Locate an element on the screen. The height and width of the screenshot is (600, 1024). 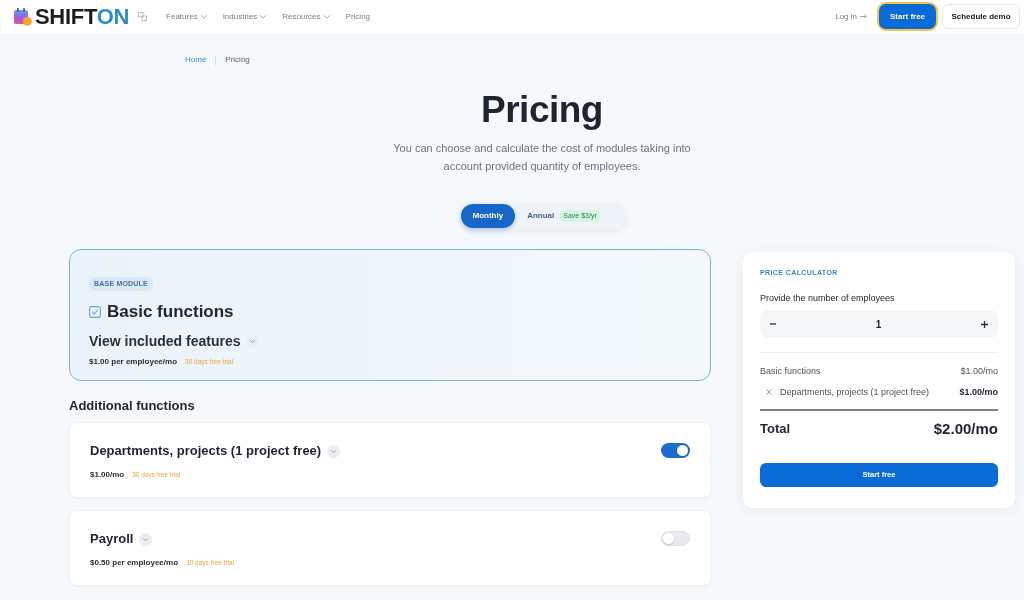
total-amount: $2.00/mo is located at coordinates (965, 429).